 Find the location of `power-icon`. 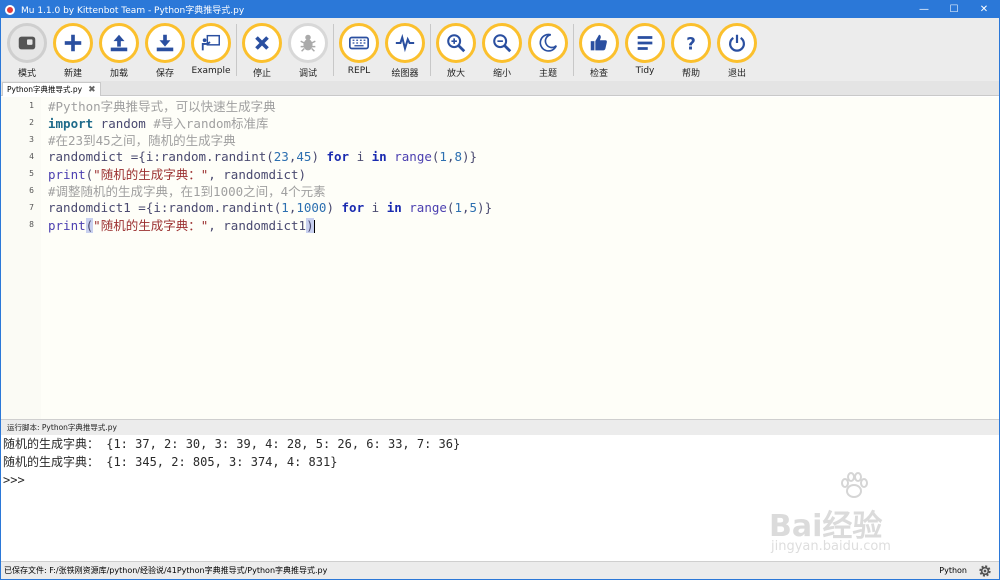

power-icon is located at coordinates (737, 43).